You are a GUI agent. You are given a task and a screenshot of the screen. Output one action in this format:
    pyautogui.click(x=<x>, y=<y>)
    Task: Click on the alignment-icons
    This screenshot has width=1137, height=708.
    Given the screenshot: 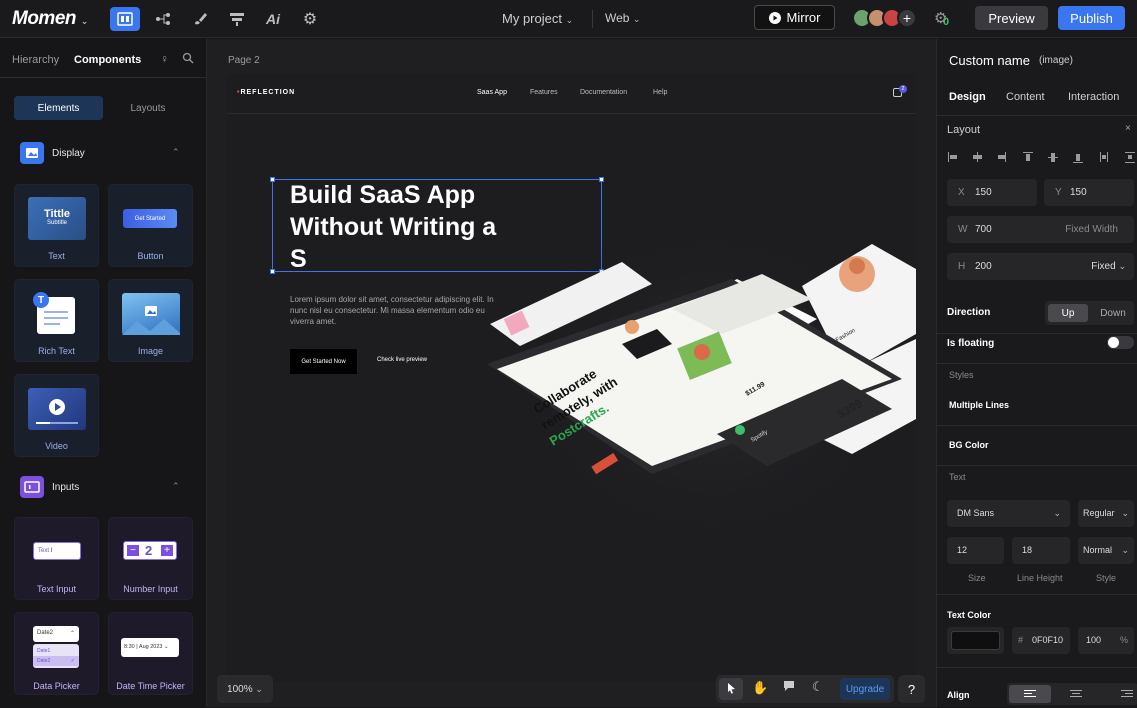 What is the action you would take?
    pyautogui.click(x=1042, y=157)
    